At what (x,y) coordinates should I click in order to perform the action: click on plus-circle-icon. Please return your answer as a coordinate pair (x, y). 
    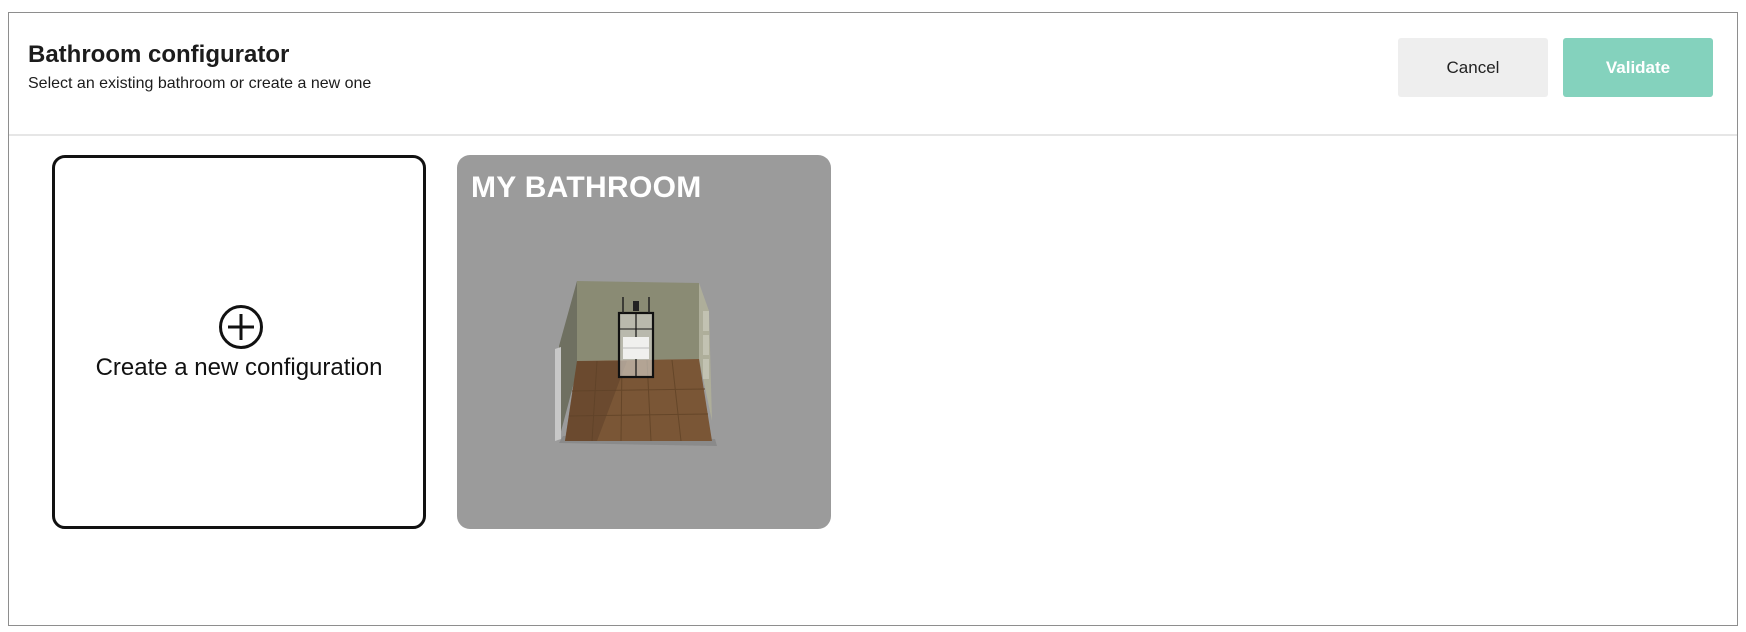
    Looking at the image, I should click on (241, 327).